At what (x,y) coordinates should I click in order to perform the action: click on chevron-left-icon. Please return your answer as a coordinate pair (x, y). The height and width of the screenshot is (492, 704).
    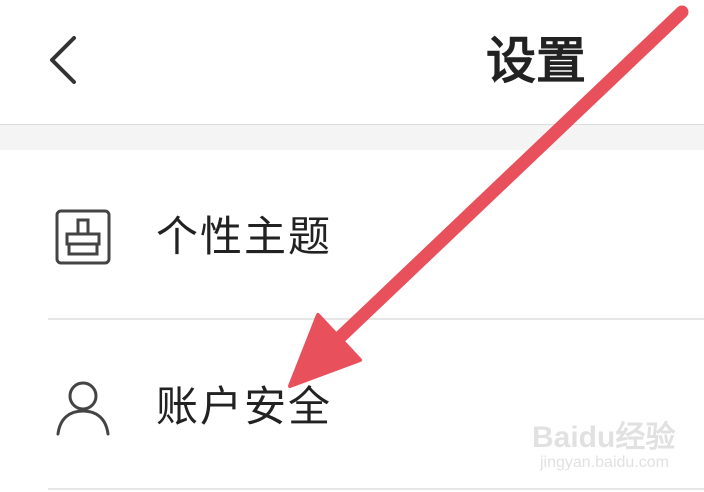
    Looking at the image, I should click on (63, 60).